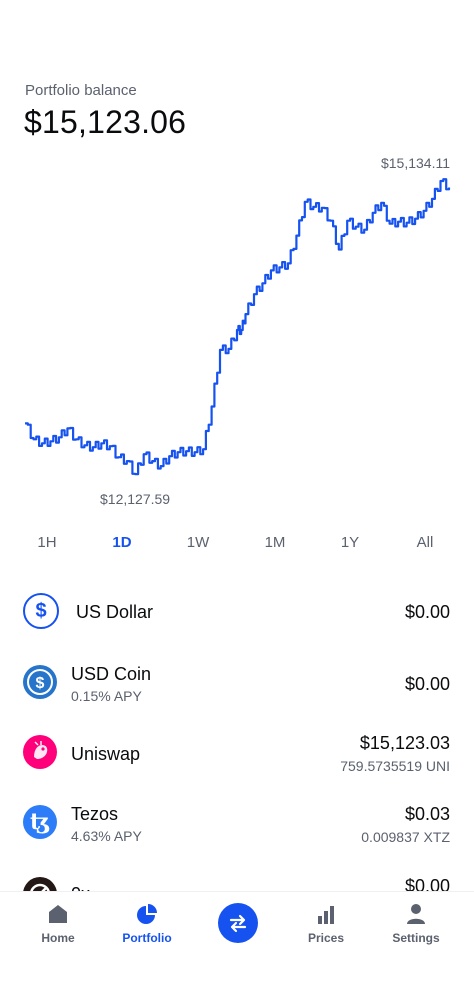 The width and height of the screenshot is (474, 1000). Describe the element at coordinates (326, 938) in the screenshot. I see `tab-label: Prices` at that location.